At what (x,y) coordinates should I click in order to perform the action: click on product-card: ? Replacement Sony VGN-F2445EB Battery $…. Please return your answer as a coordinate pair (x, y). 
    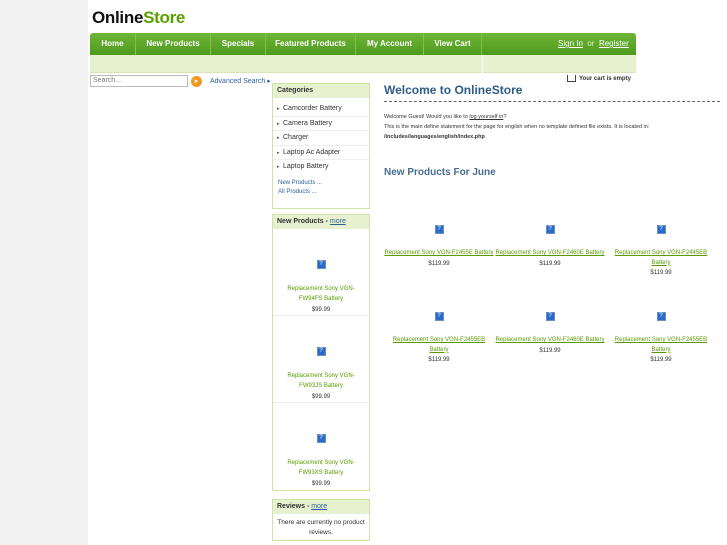
    Looking at the image, I should click on (661, 247).